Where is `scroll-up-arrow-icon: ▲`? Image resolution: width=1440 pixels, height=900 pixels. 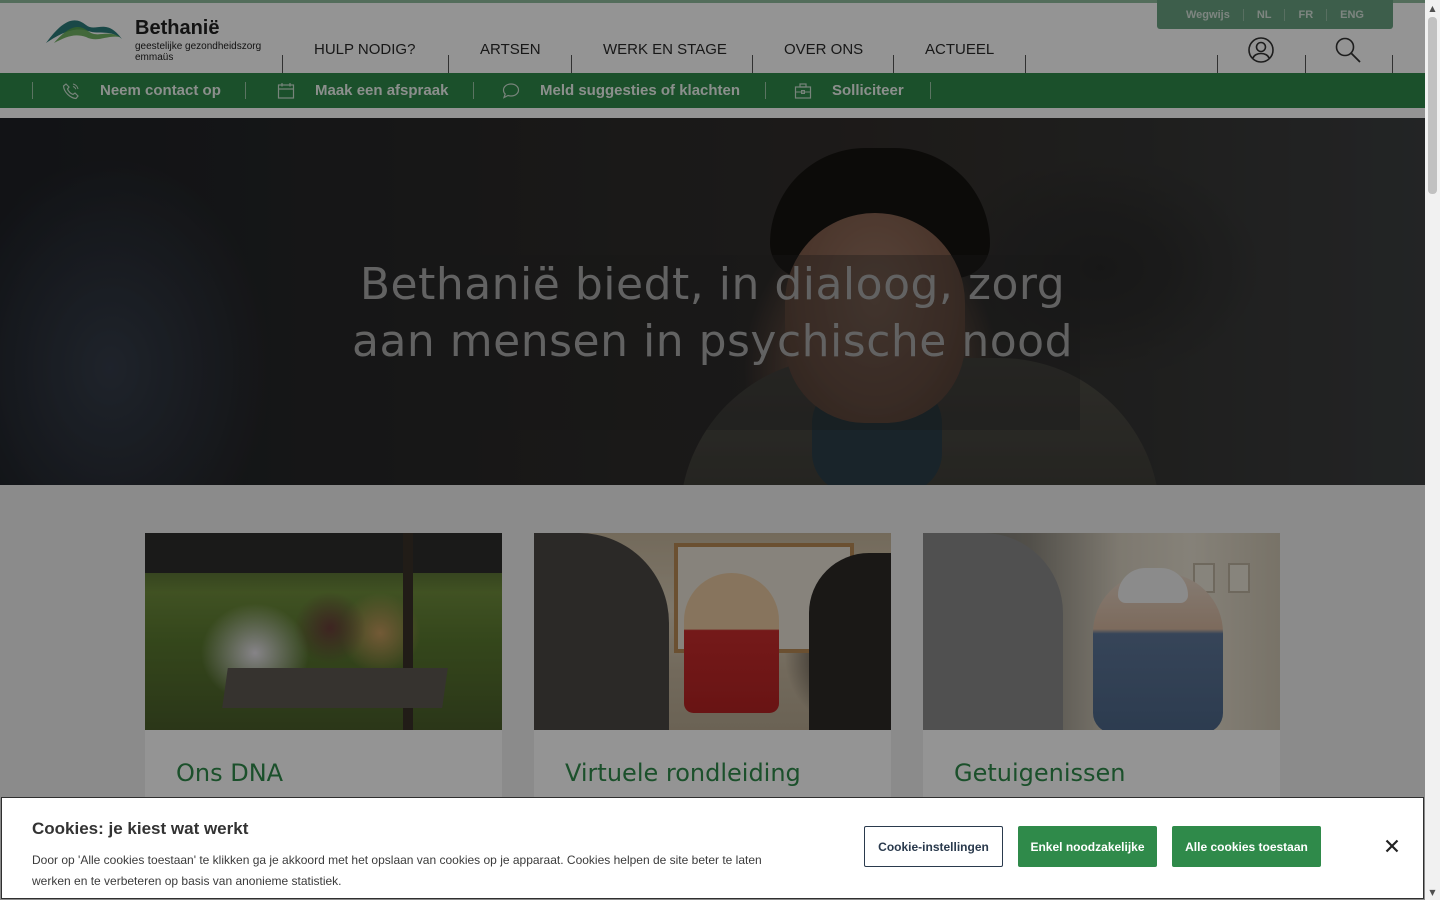 scroll-up-arrow-icon: ▲ is located at coordinates (1432, 8).